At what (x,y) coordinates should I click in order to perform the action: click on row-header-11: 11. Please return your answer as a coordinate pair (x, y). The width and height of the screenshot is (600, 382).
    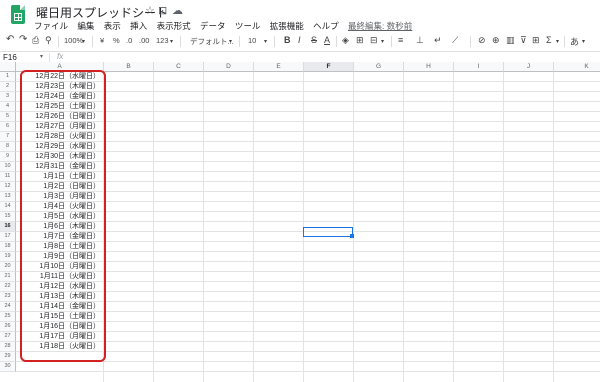
    Looking at the image, I should click on (8, 177).